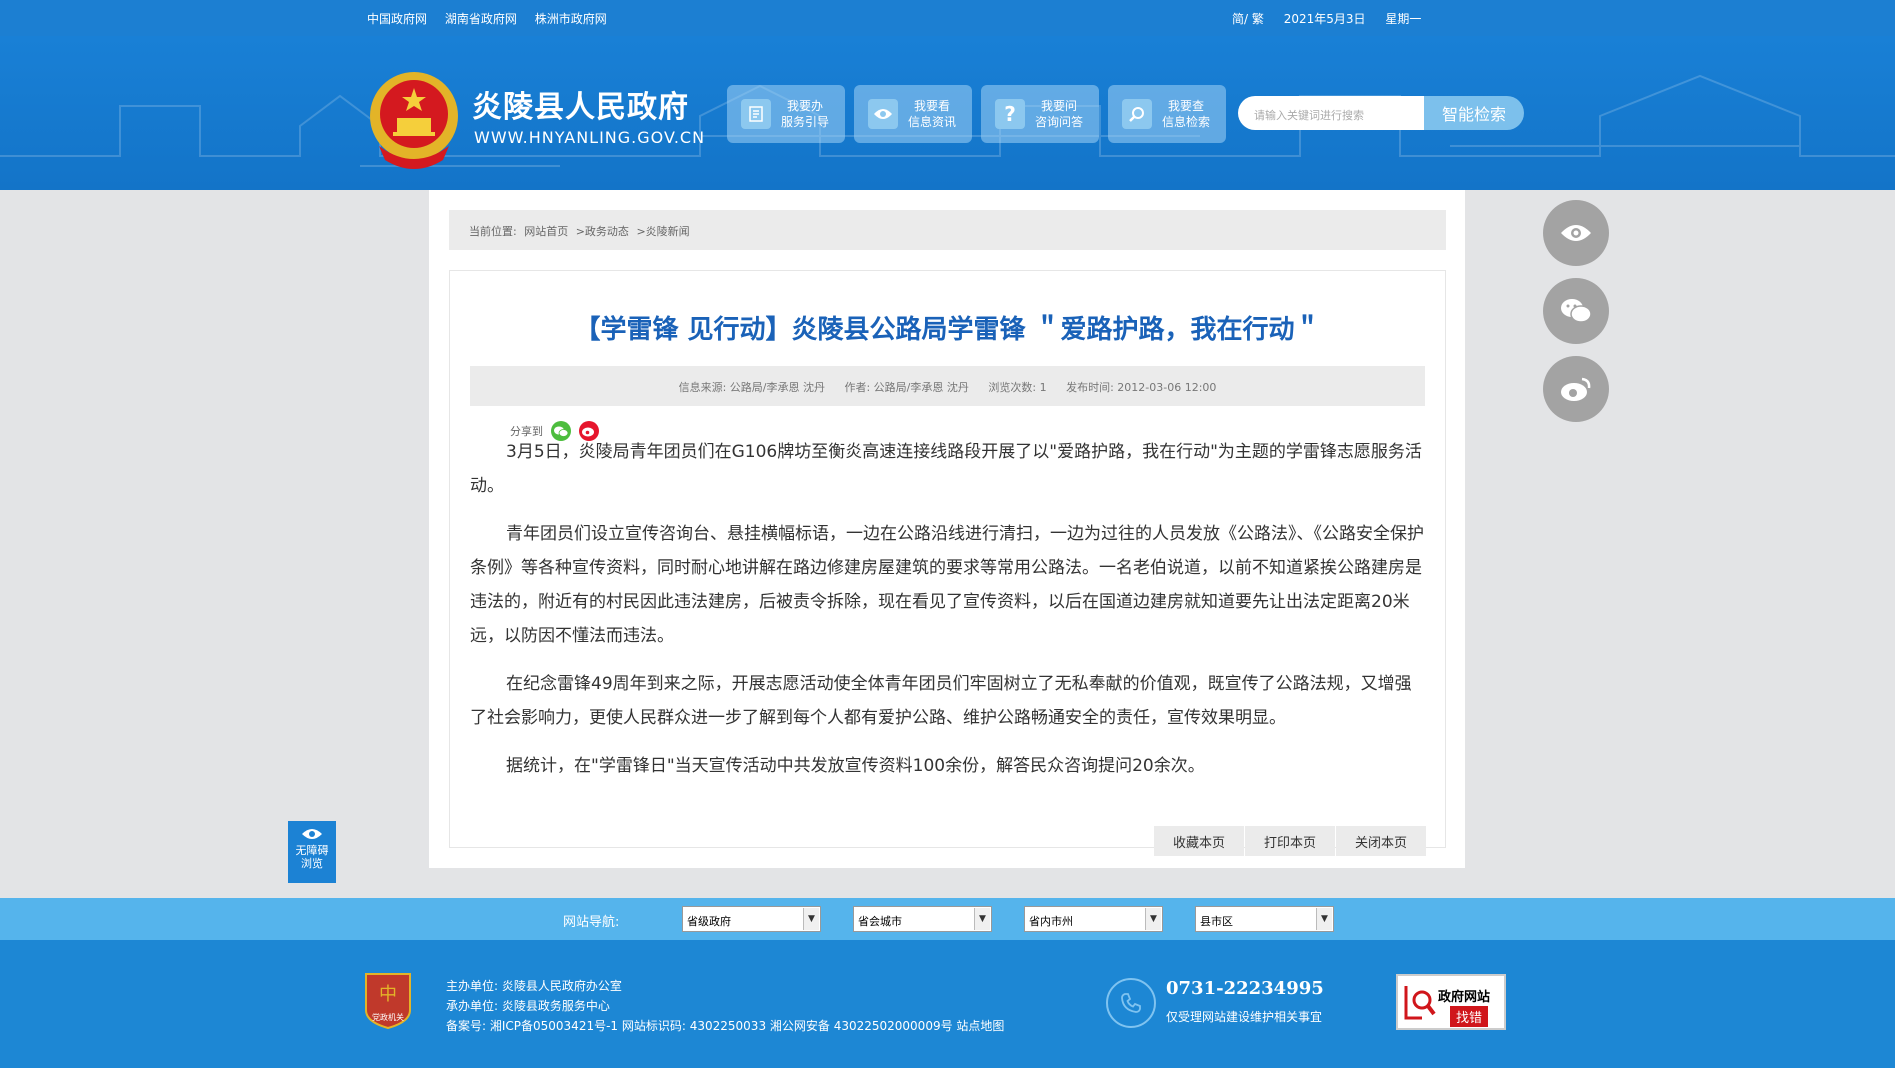 The width and height of the screenshot is (1895, 1068). Describe the element at coordinates (1131, 1003) in the screenshot. I see `phone-icon` at that location.